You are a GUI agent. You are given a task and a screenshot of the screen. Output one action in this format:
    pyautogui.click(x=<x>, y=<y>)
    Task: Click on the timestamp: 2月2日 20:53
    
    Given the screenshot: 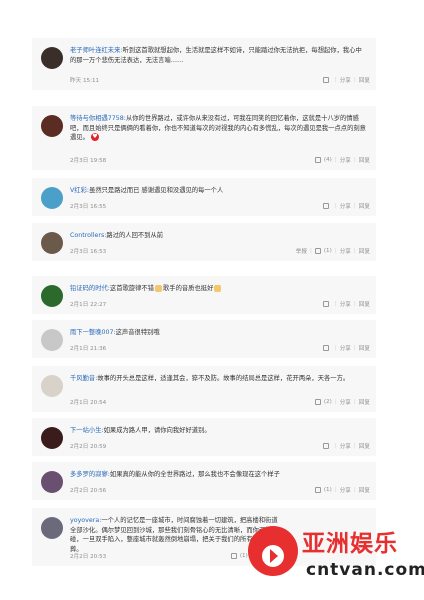 What is the action you would take?
    pyautogui.click(x=88, y=557)
    